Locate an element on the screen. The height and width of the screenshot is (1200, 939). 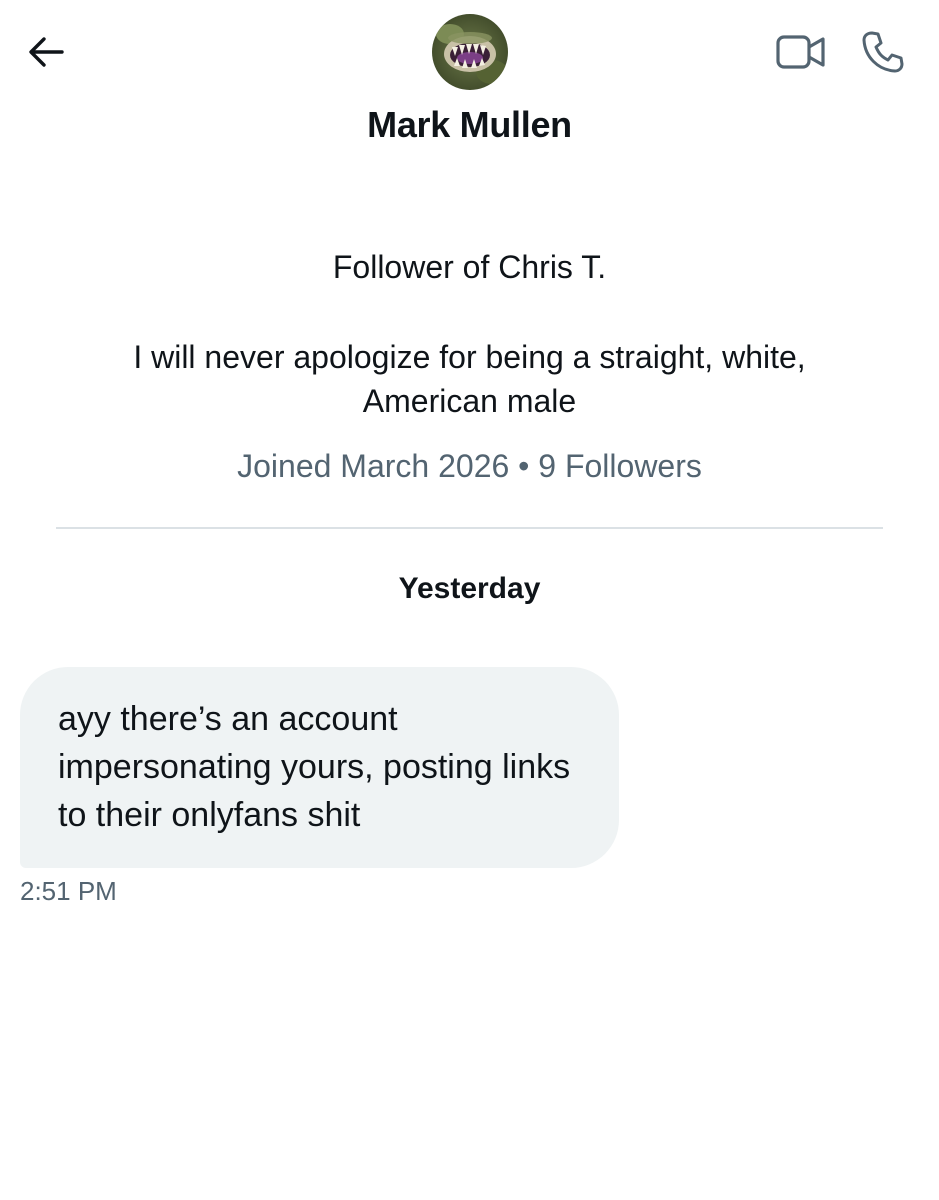
joined-date: Joined March 2026 is located at coordinates (373, 466).